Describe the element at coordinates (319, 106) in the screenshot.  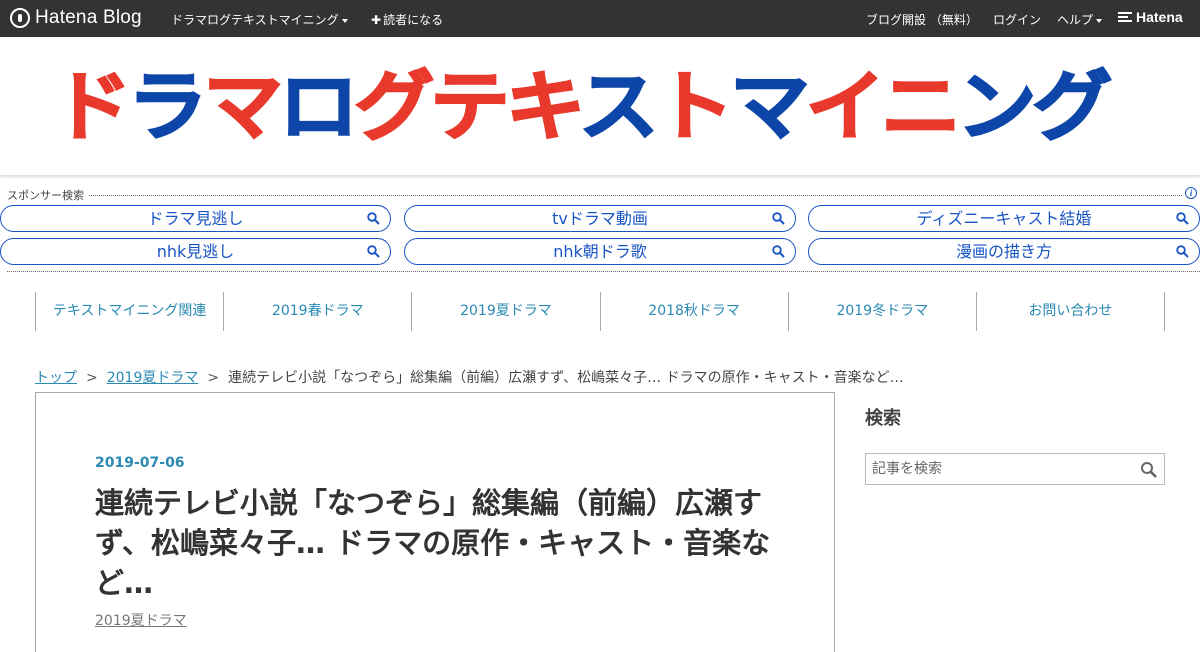
I see `blog-title-char: ロ` at that location.